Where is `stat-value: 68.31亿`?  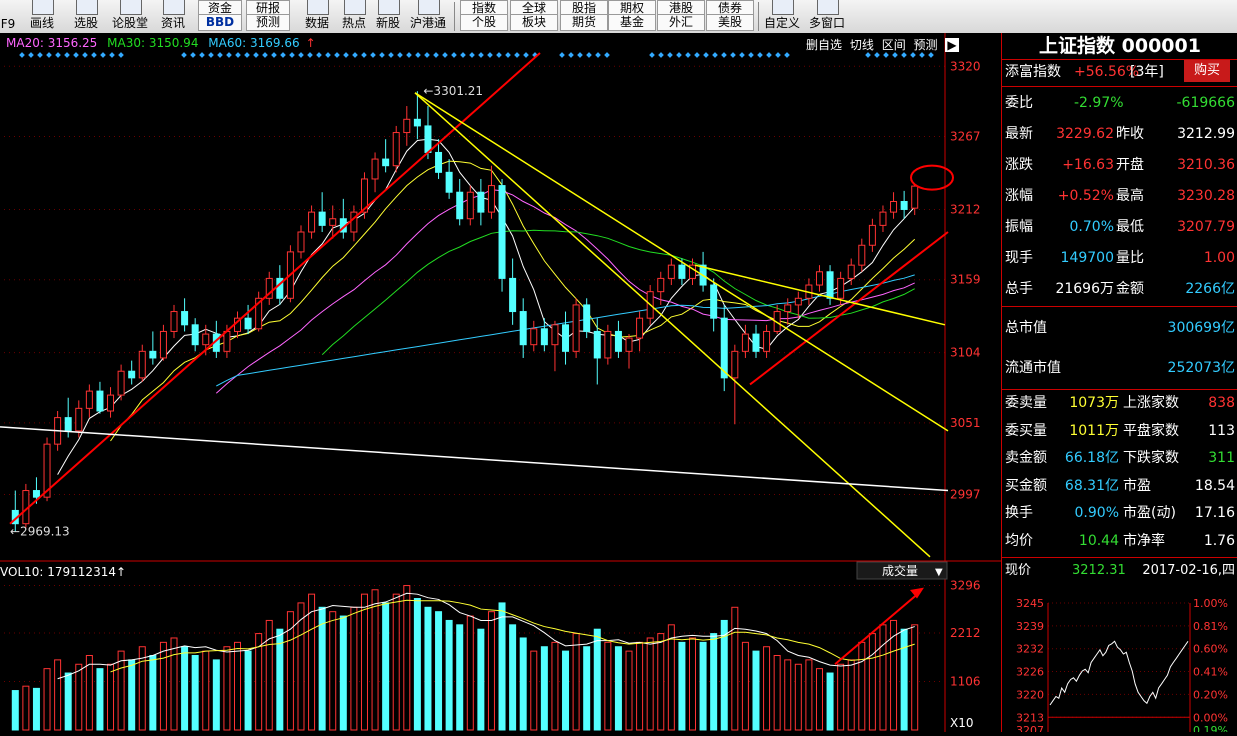 stat-value: 68.31亿 is located at coordinates (1091, 485).